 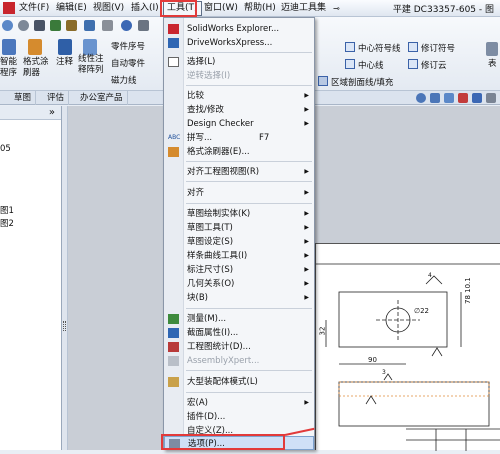 I want to click on menu-item-label: Design Checker, so click(x=220, y=124).